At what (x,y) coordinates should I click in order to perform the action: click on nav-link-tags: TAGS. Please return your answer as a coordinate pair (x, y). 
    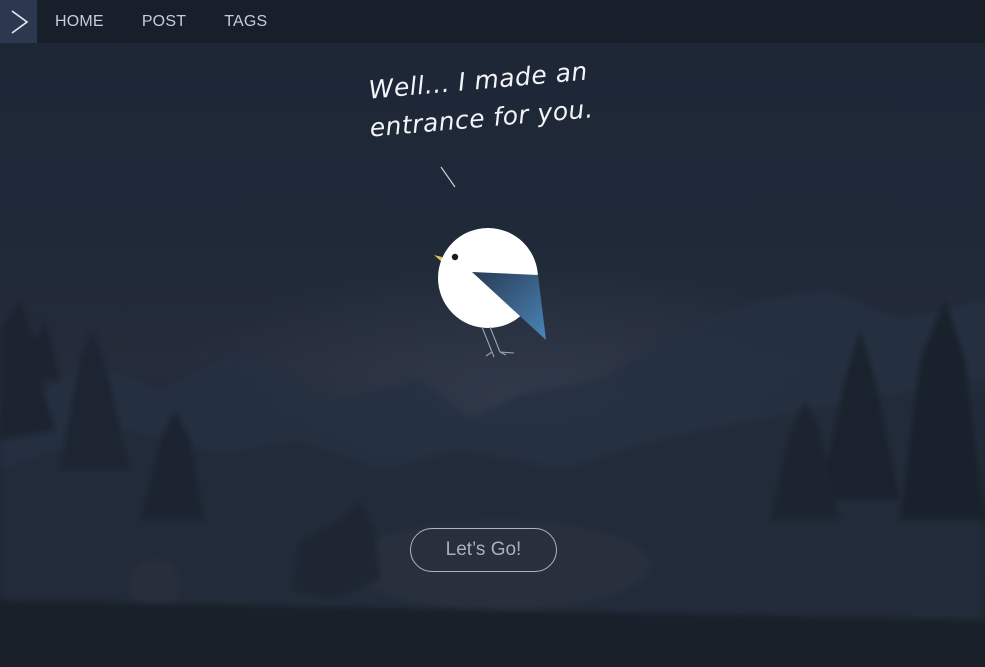
    Looking at the image, I should click on (245, 22).